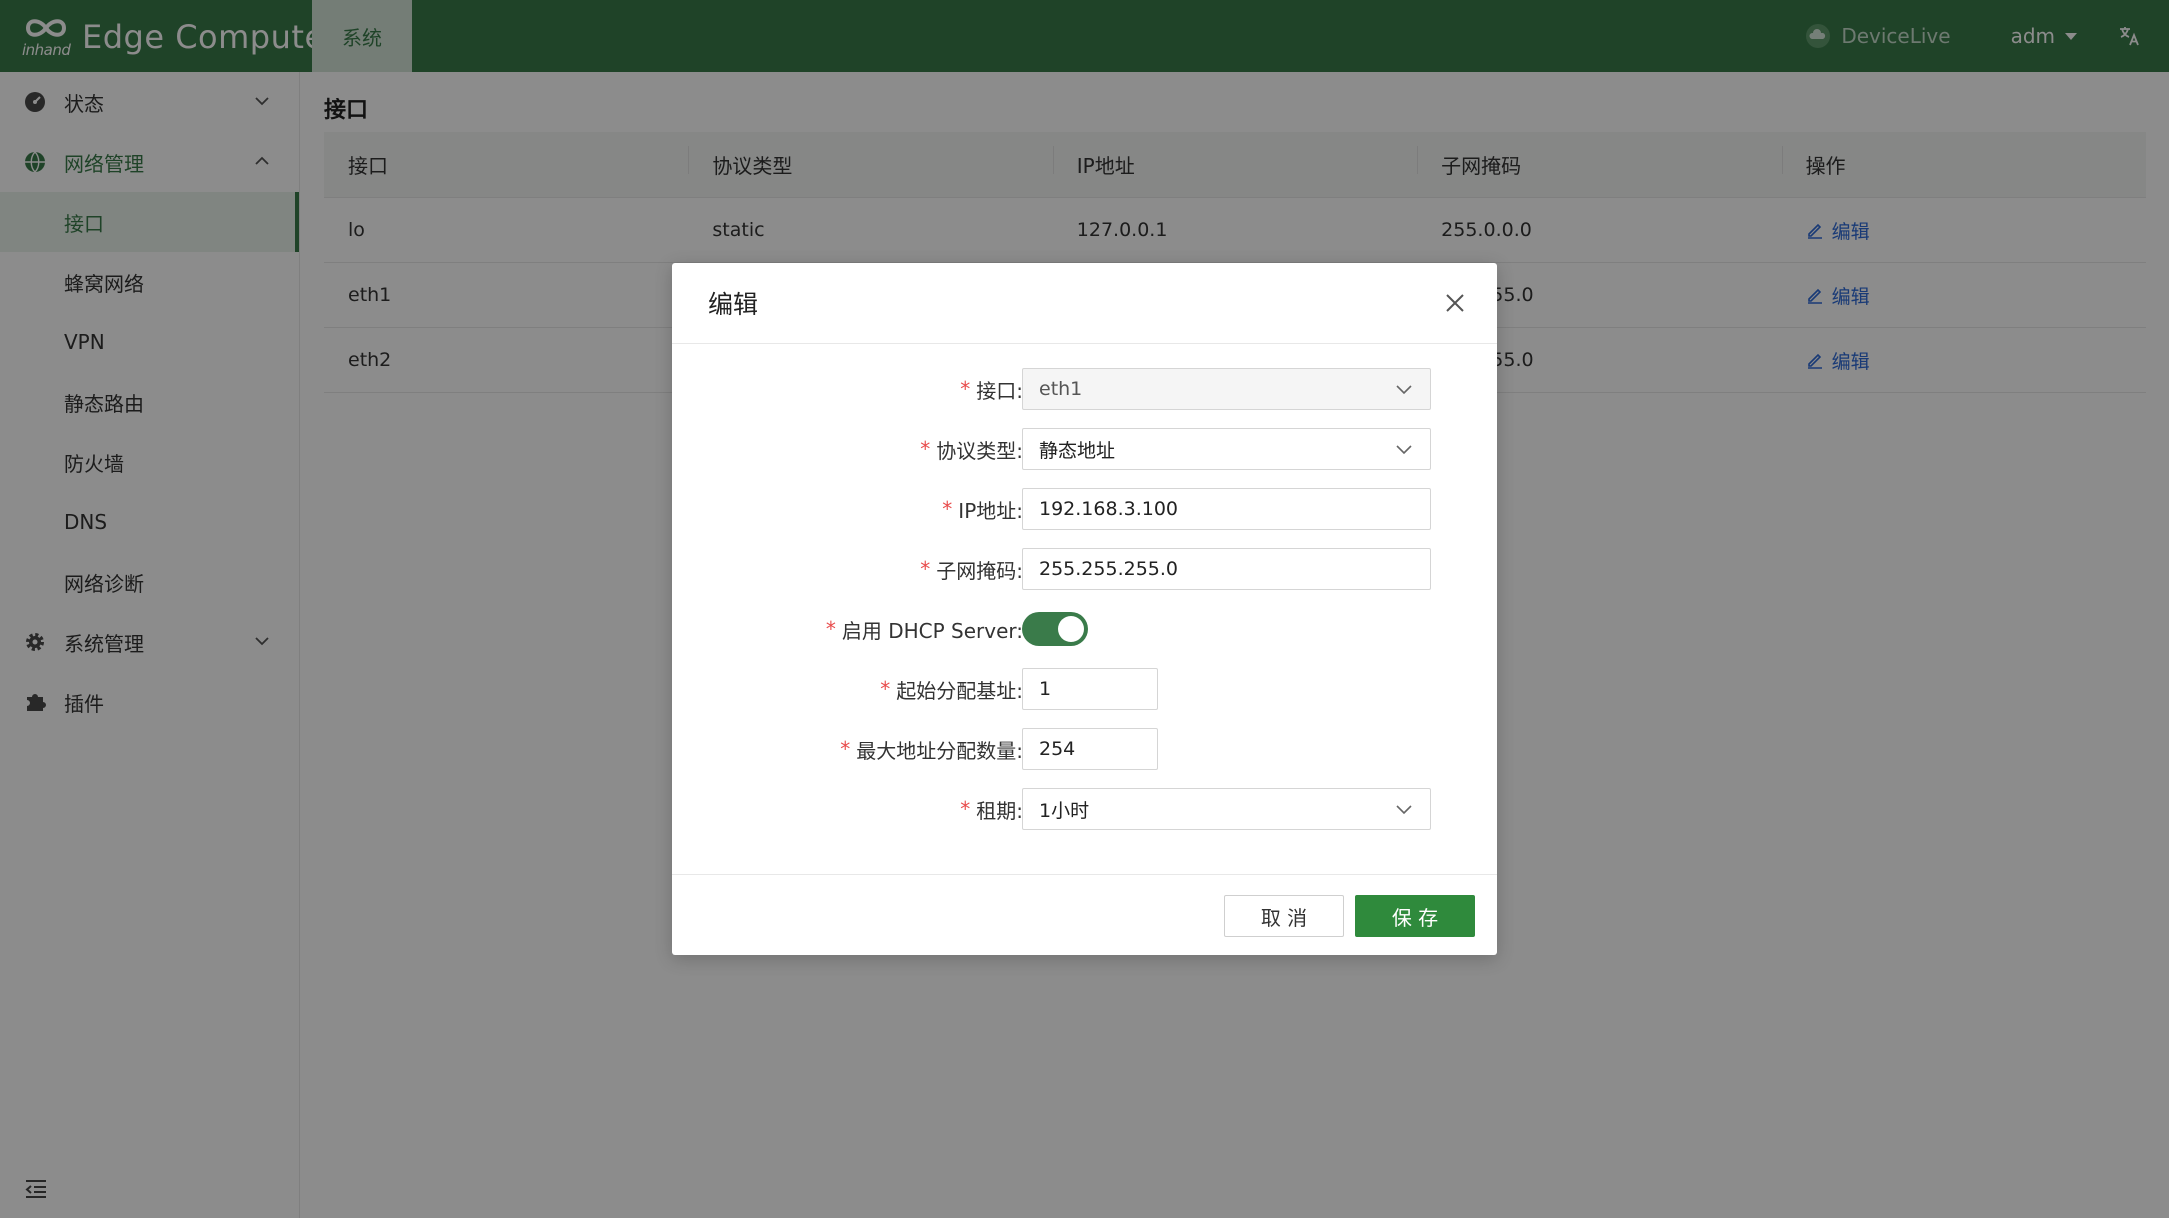 Image resolution: width=2169 pixels, height=1218 pixels. What do you see at coordinates (1455, 303) in the screenshot?
I see `close-icon` at bounding box center [1455, 303].